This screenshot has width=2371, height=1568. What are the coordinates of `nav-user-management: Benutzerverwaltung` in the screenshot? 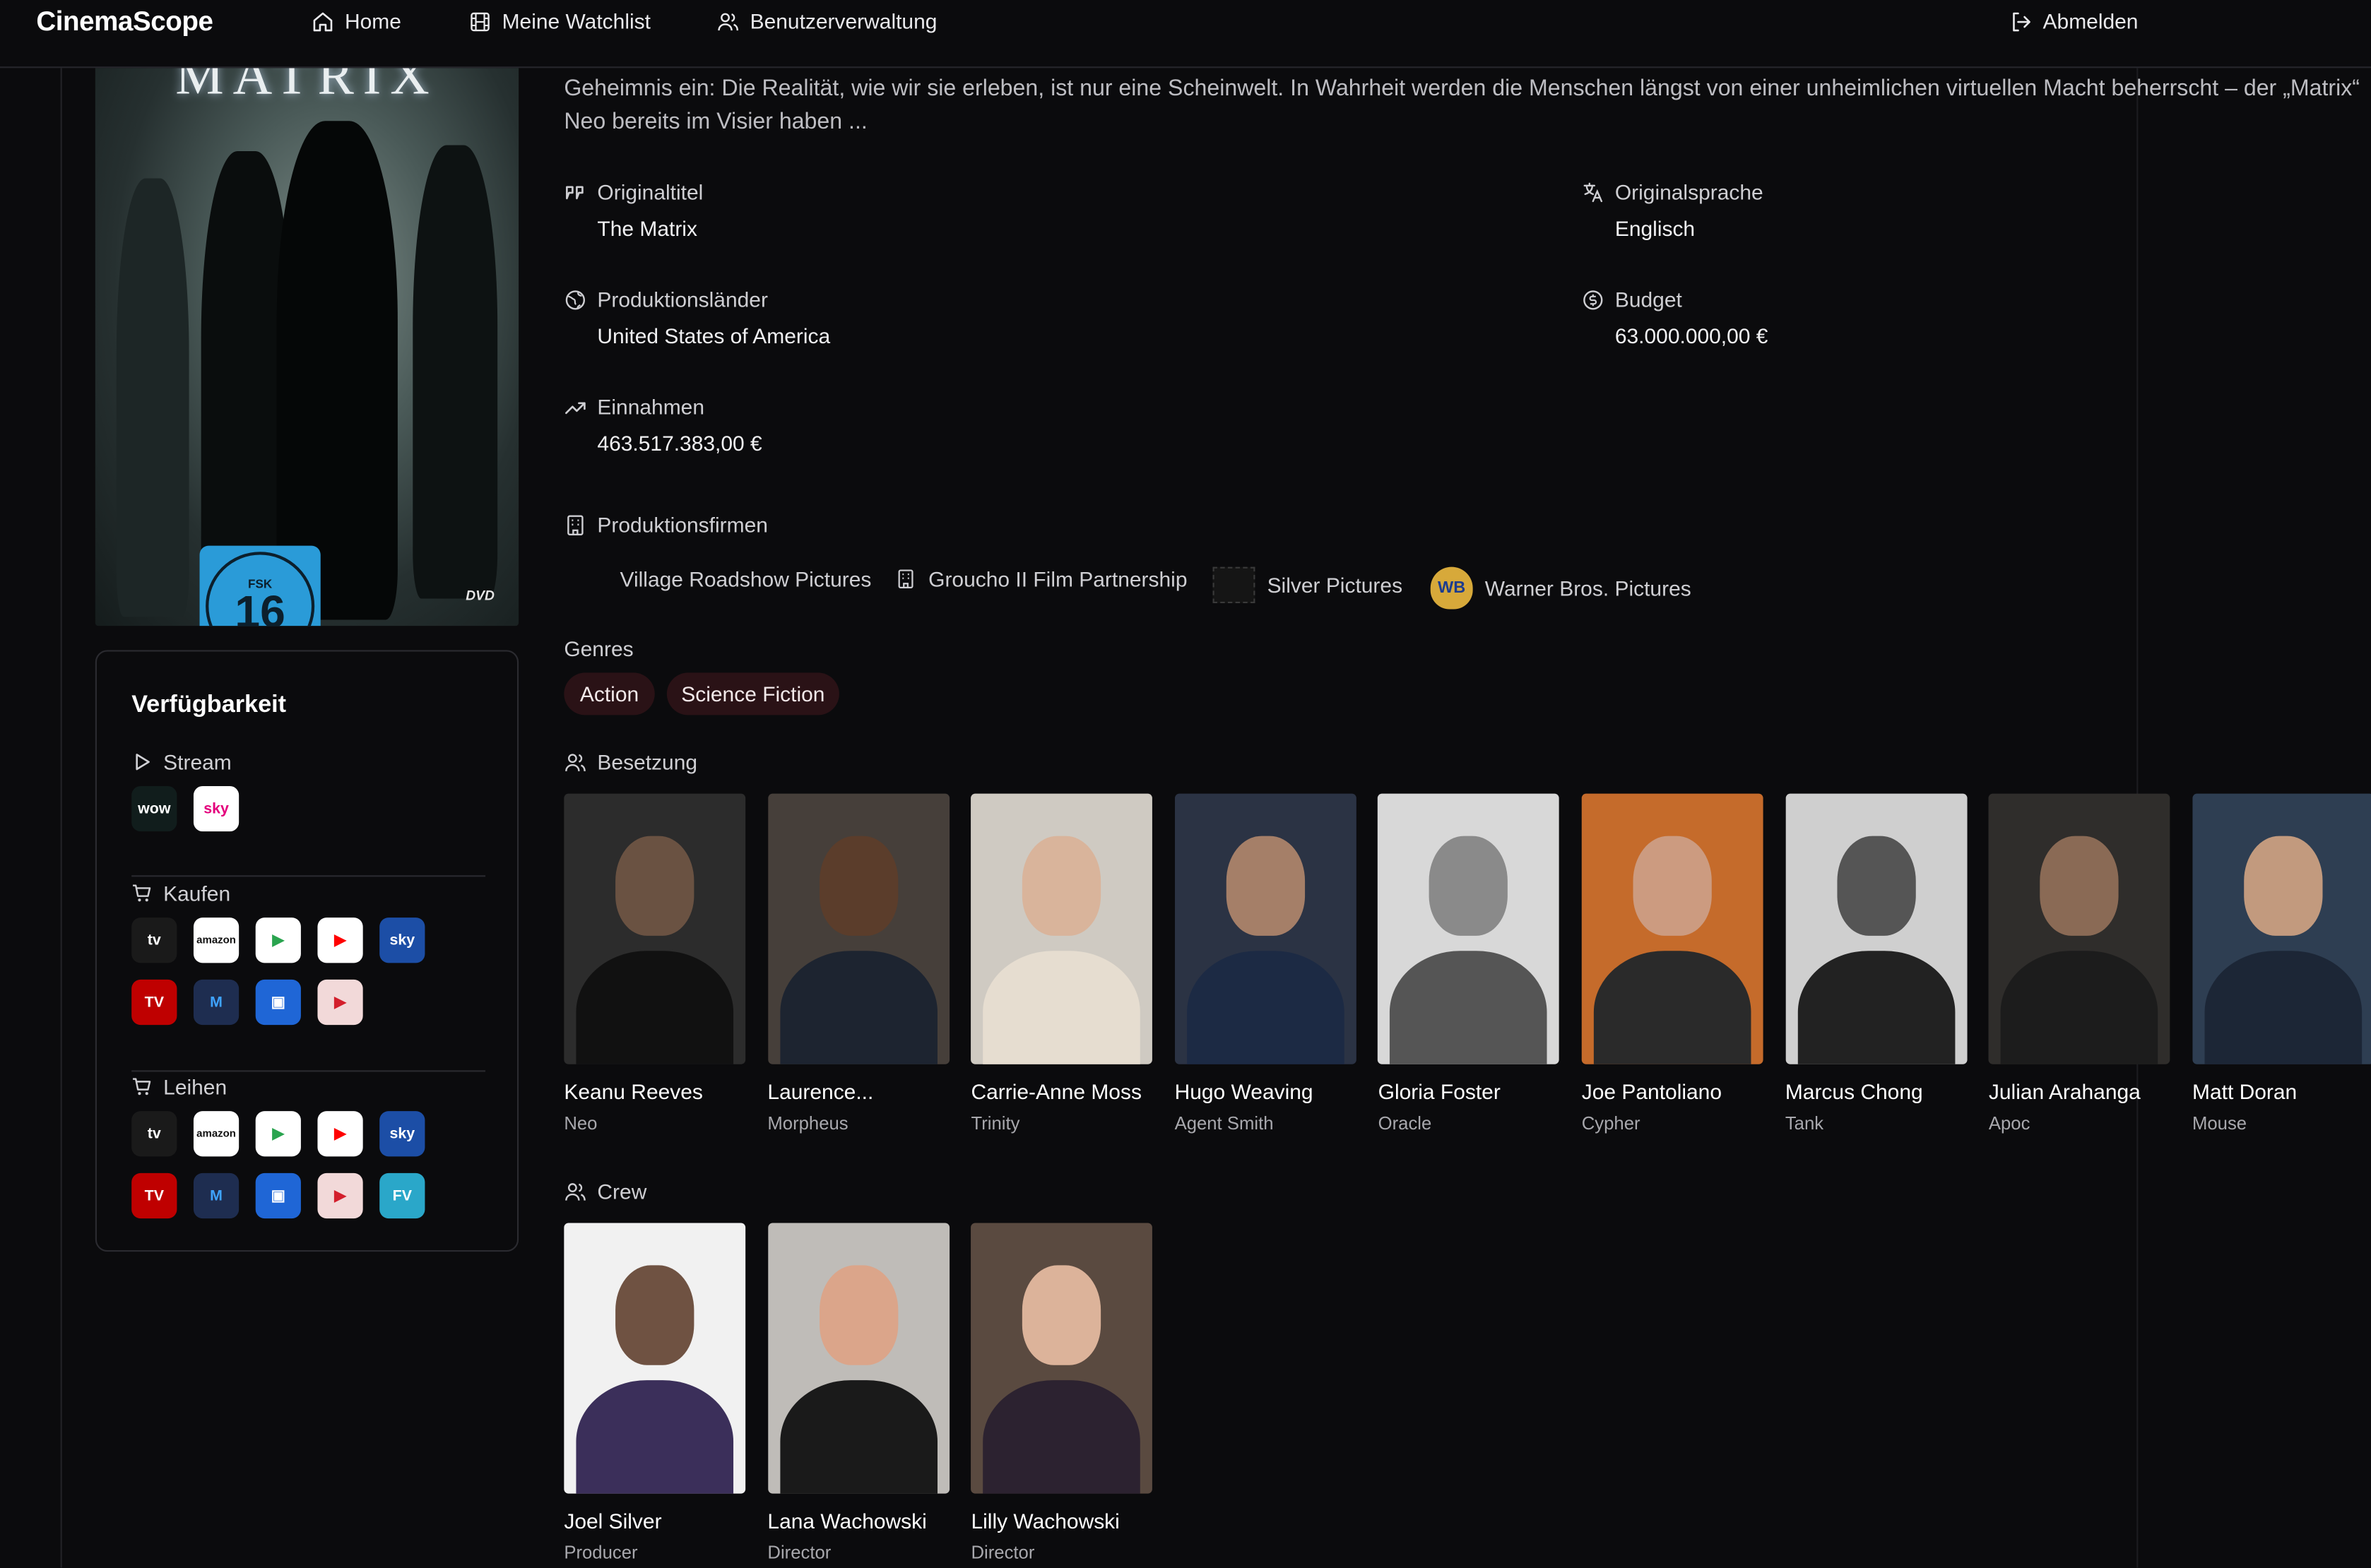 It's located at (827, 21).